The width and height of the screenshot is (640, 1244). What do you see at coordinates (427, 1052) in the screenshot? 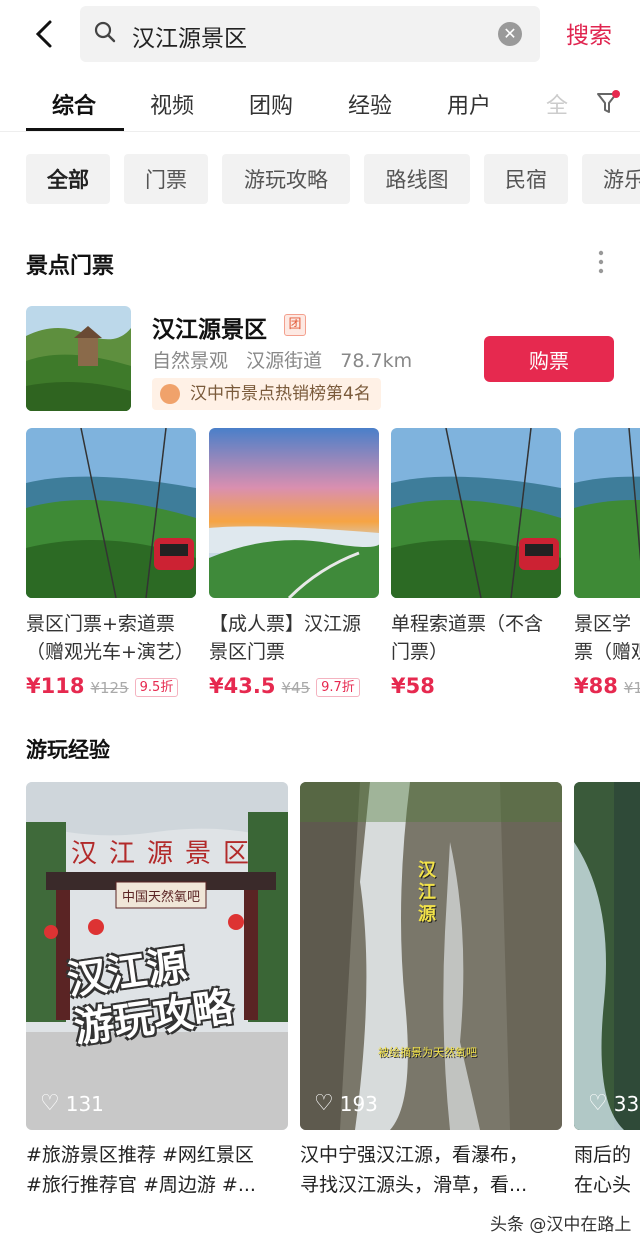
I see `overlay-subtitle: 被绘摘景为天然氧吧` at bounding box center [427, 1052].